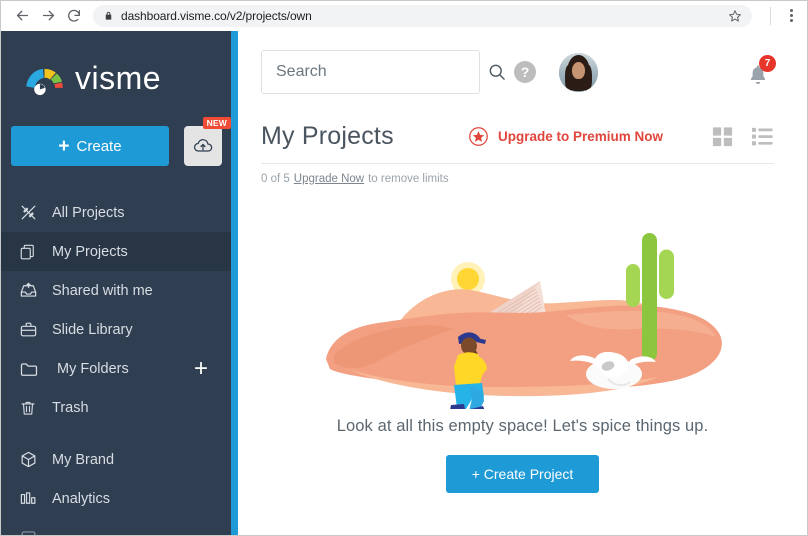 Image resolution: width=808 pixels, height=536 pixels. I want to click on lock-icon, so click(108, 16).